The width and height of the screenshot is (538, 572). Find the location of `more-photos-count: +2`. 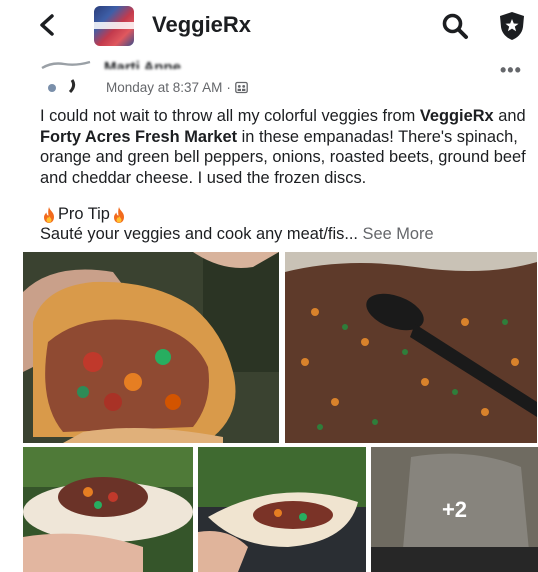

more-photos-count: +2 is located at coordinates (454, 509).